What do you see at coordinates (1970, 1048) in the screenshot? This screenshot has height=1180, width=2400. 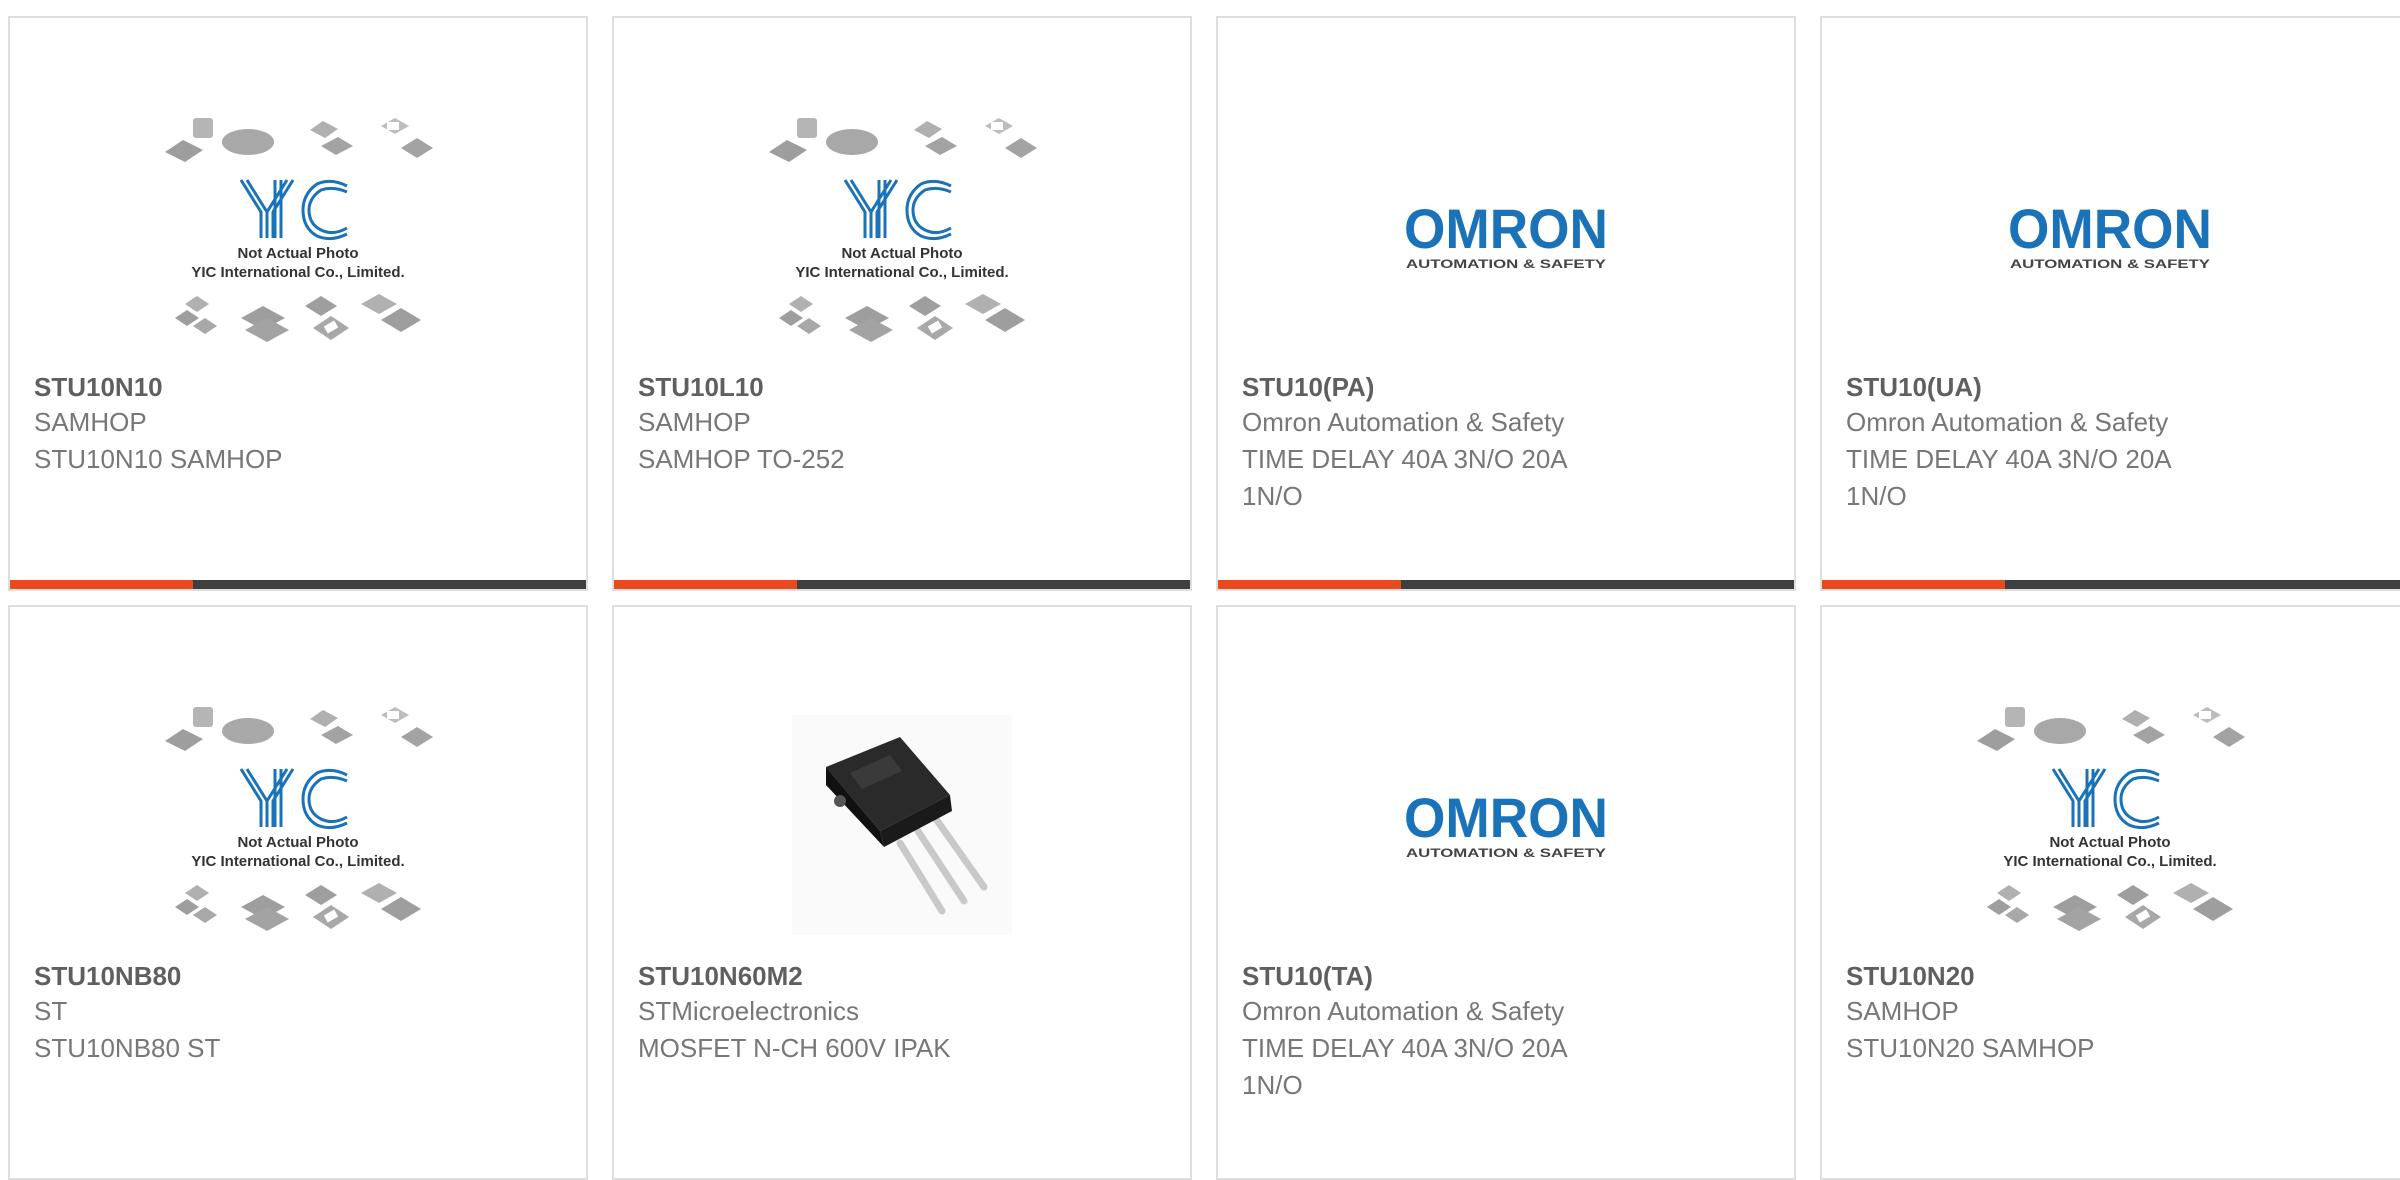 I see `description: STU10N20 SAMHOP` at bounding box center [1970, 1048].